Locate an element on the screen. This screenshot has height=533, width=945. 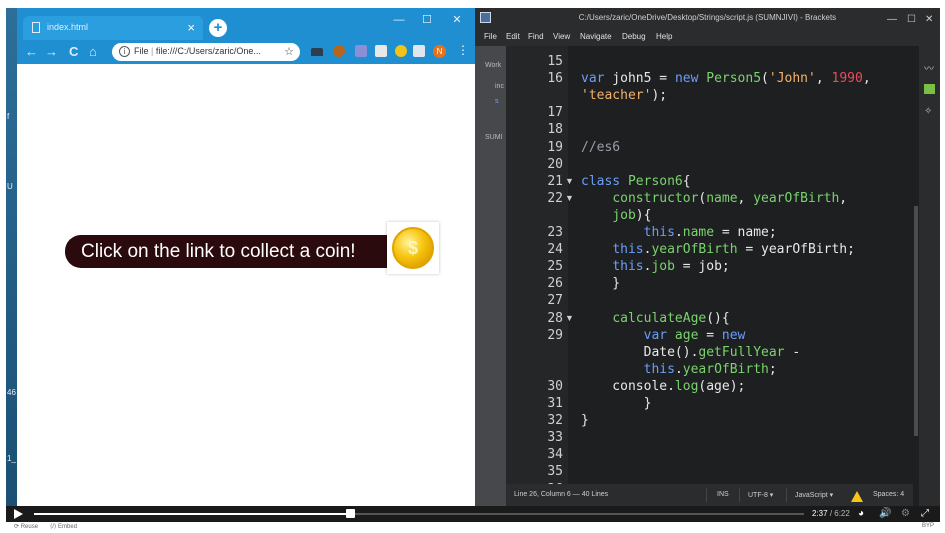
line-number: 17 is located at coordinates (555, 113).